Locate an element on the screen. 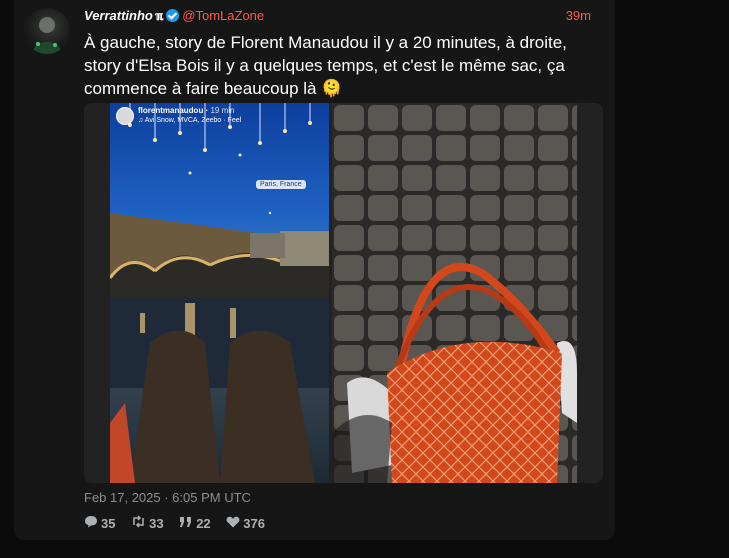 The image size is (729, 558). avatar is located at coordinates (47, 31).